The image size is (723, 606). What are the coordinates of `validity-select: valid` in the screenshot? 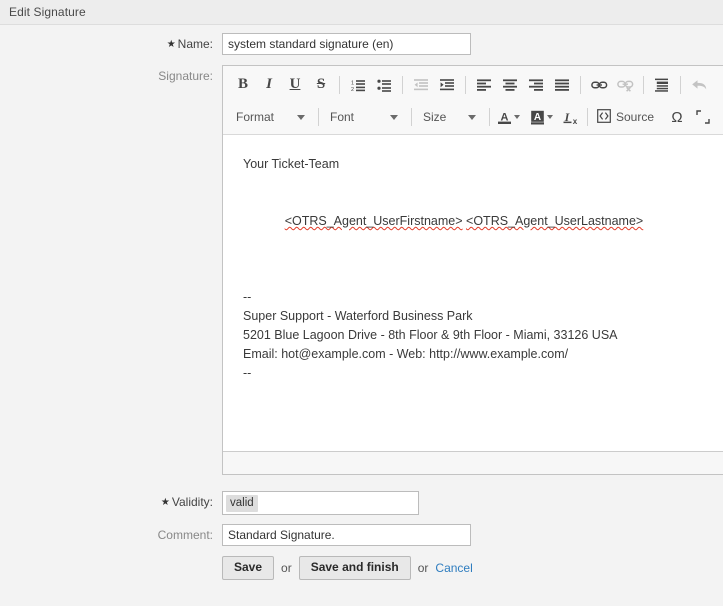 It's located at (320, 503).